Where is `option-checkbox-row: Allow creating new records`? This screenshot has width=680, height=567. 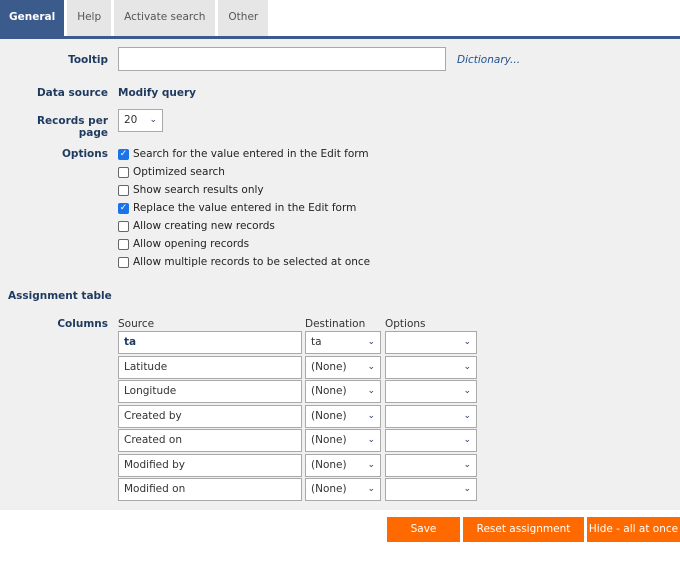 option-checkbox-row: Allow creating new records is located at coordinates (196, 226).